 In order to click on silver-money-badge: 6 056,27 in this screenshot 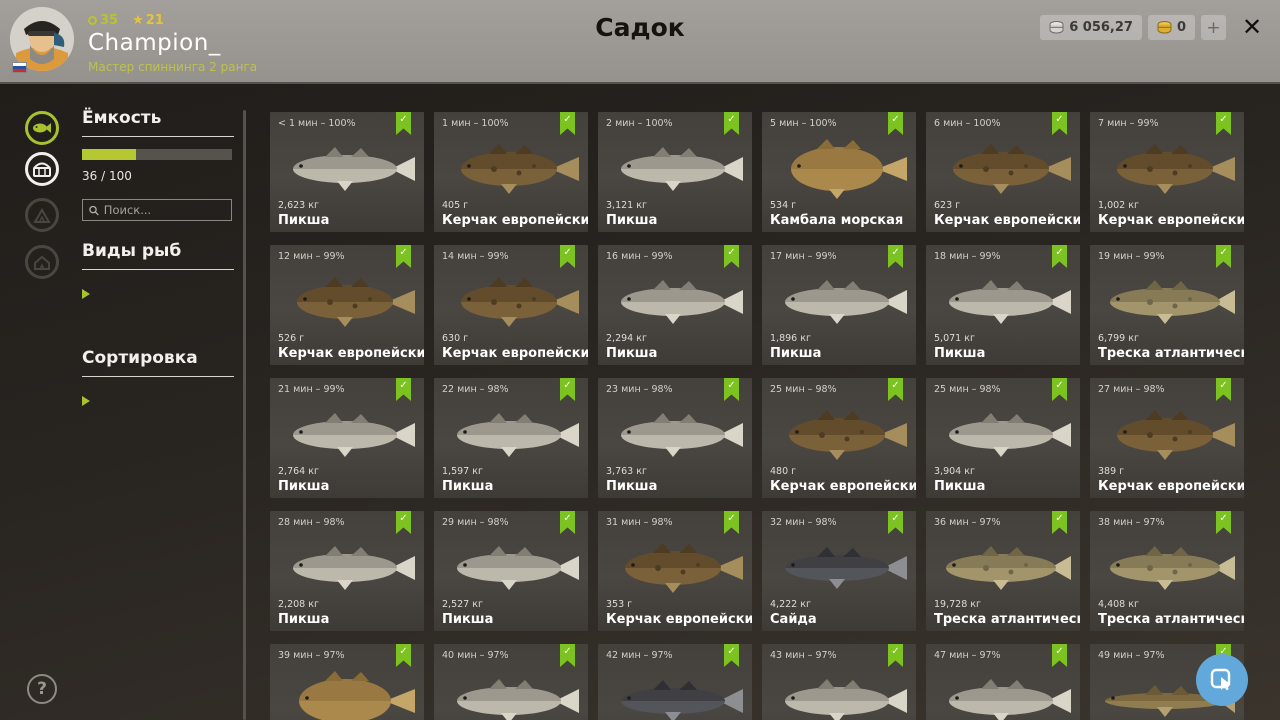, I will do `click(1091, 27)`.